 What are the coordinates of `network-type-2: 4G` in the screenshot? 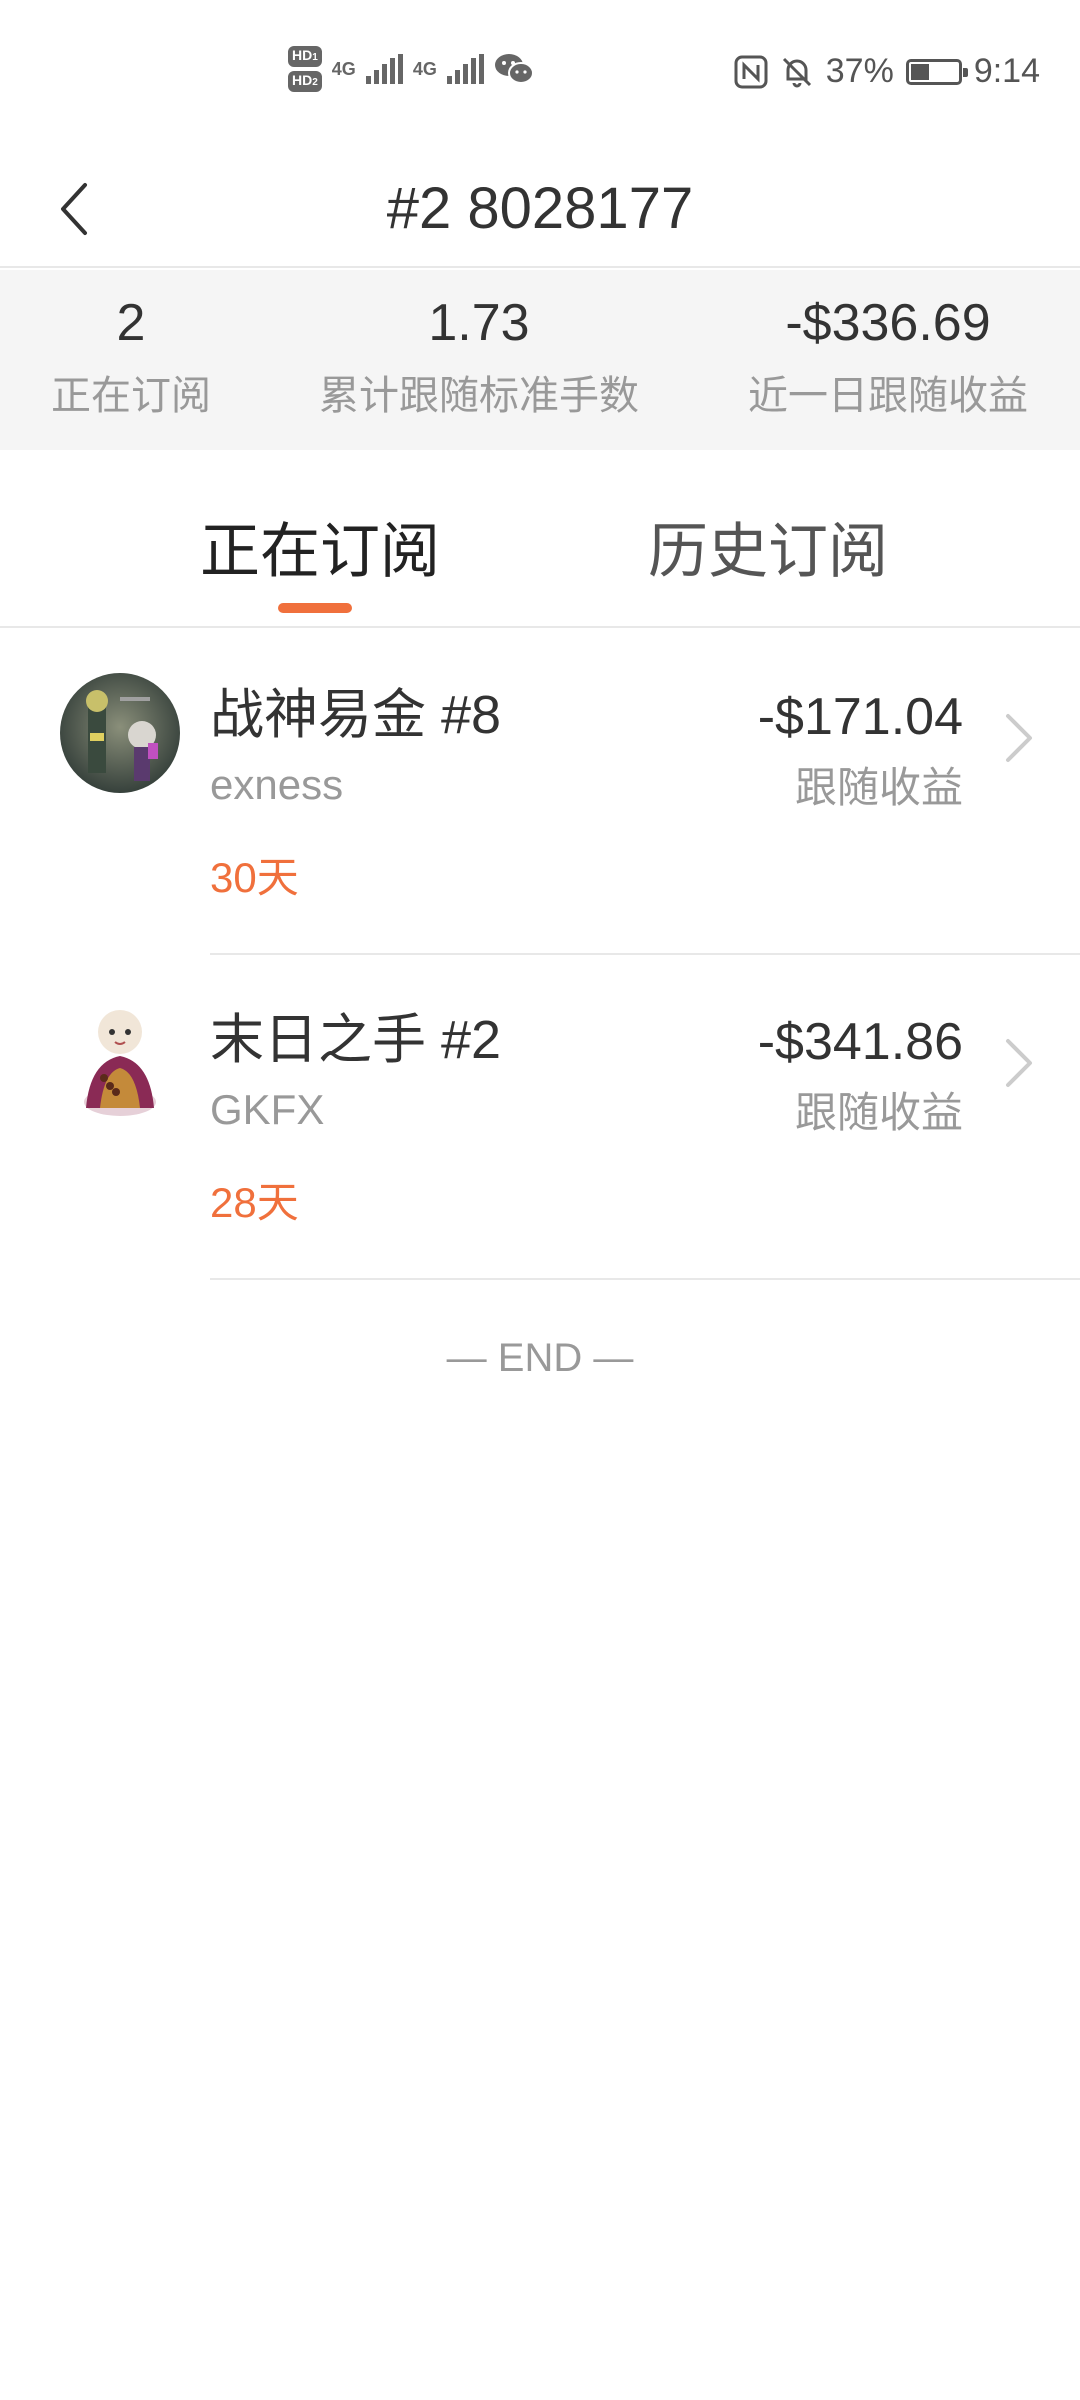 It's located at (424, 68).